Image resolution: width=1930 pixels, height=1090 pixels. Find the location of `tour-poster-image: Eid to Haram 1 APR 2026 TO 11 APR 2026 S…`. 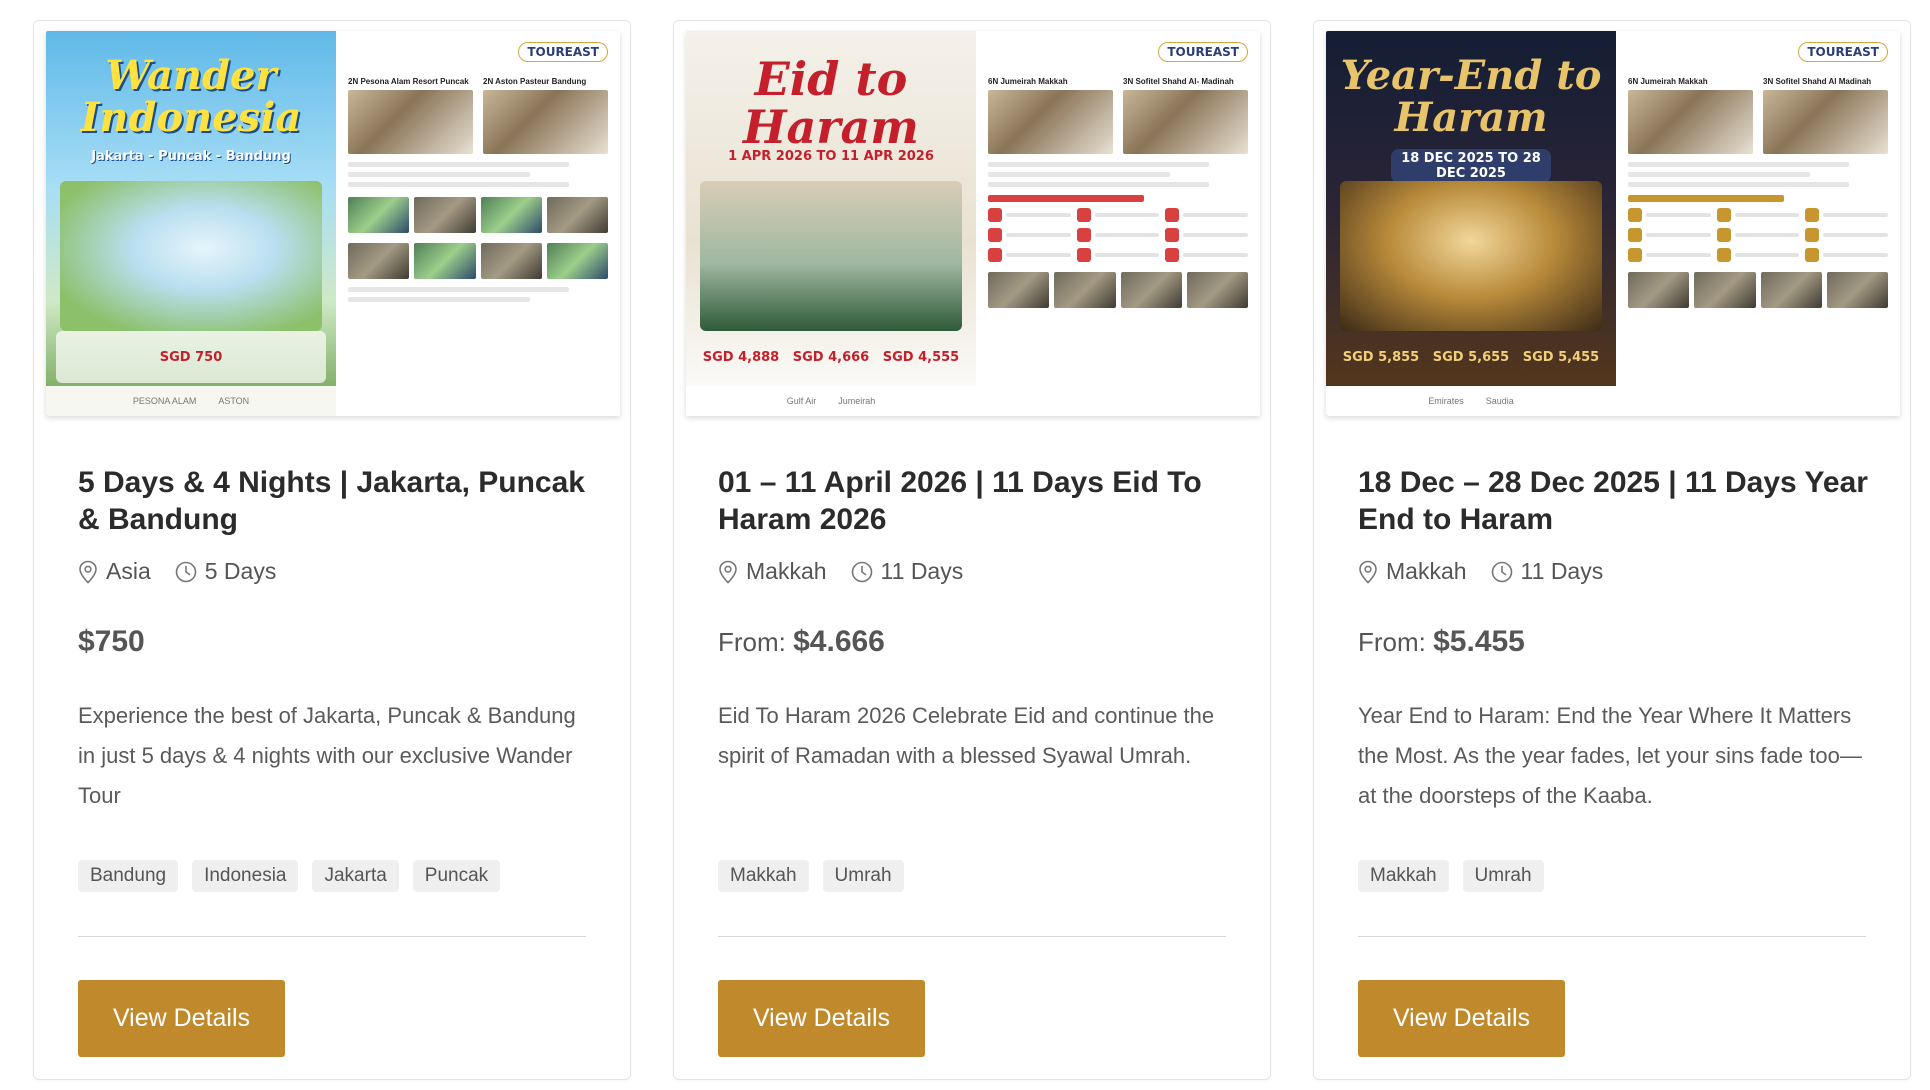

tour-poster-image: Eid to Haram 1 APR 2026 TO 11 APR 2026 S… is located at coordinates (973, 223).